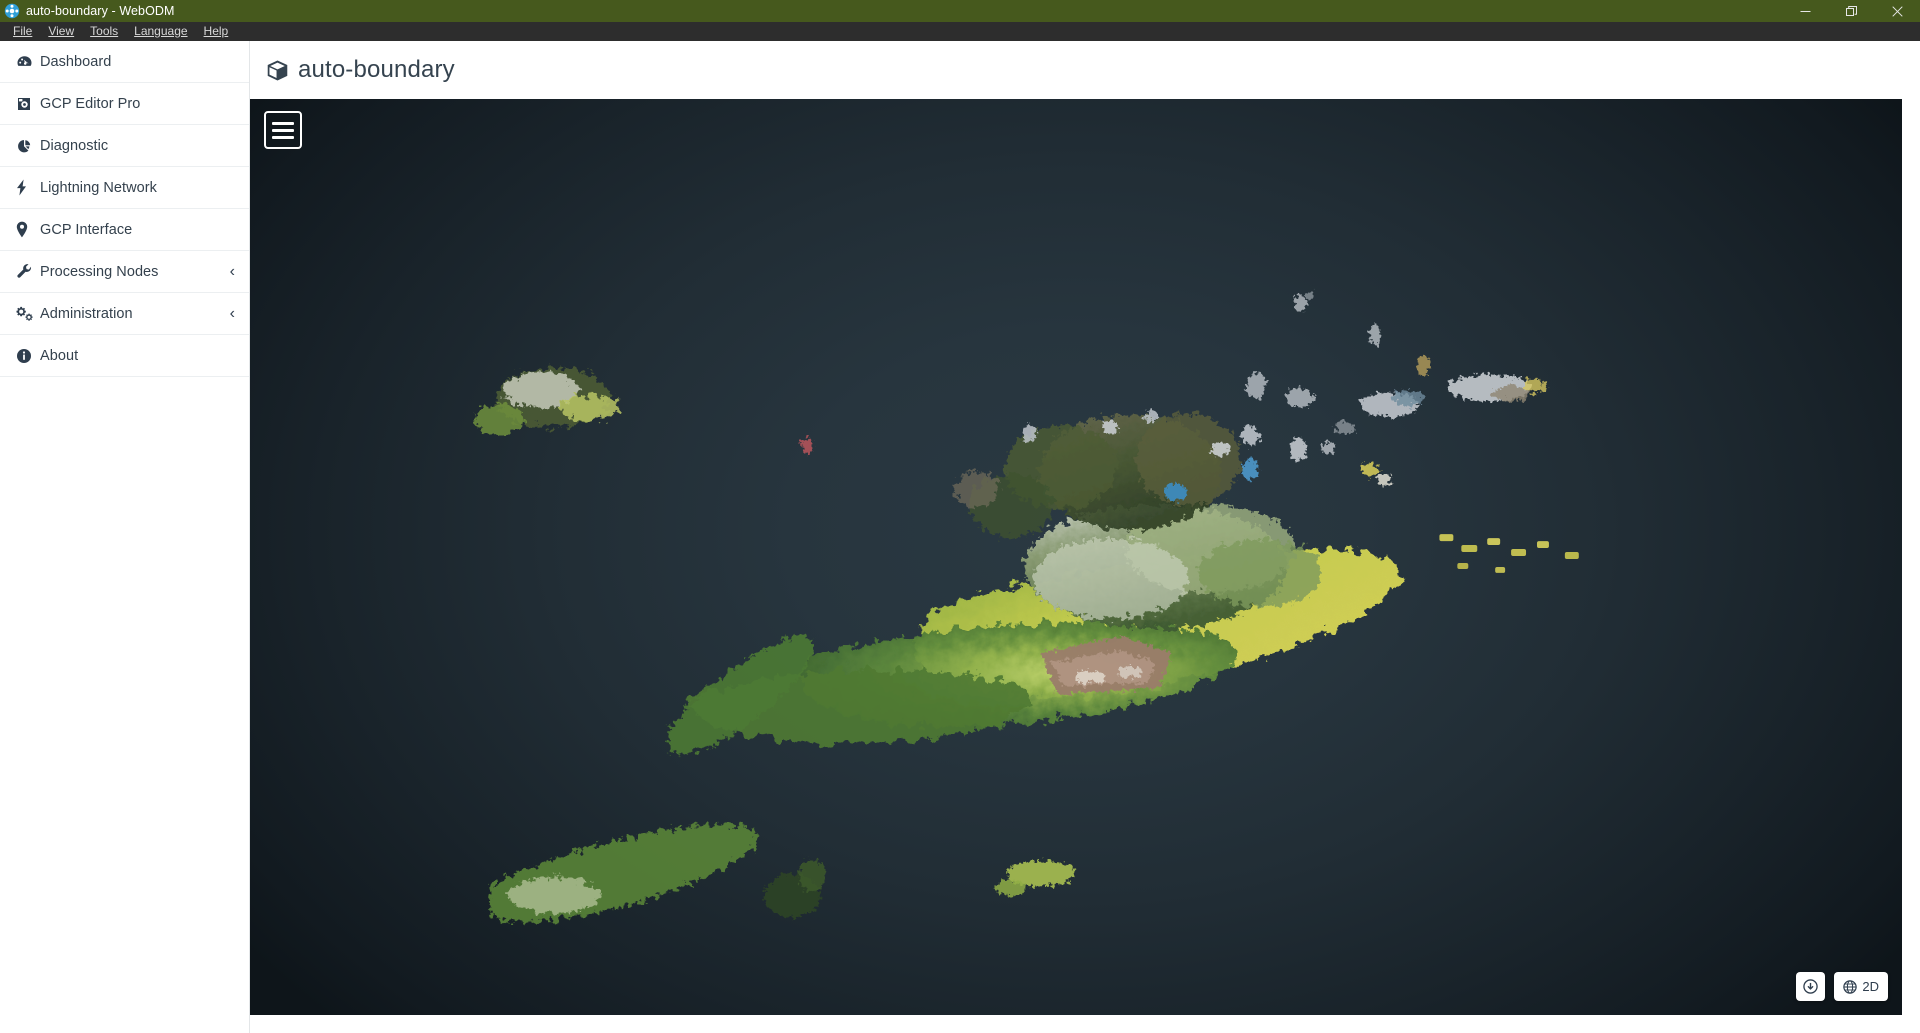  What do you see at coordinates (59, 355) in the screenshot?
I see `sidebar-item-label: About` at bounding box center [59, 355].